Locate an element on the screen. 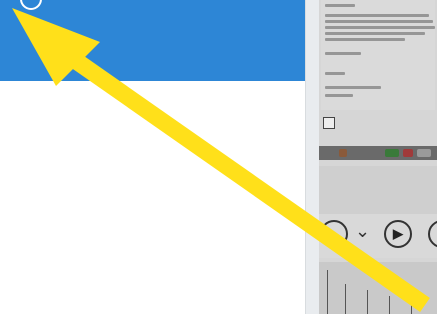 This screenshot has height=314, width=437. background-track-area is located at coordinates (378, 288).